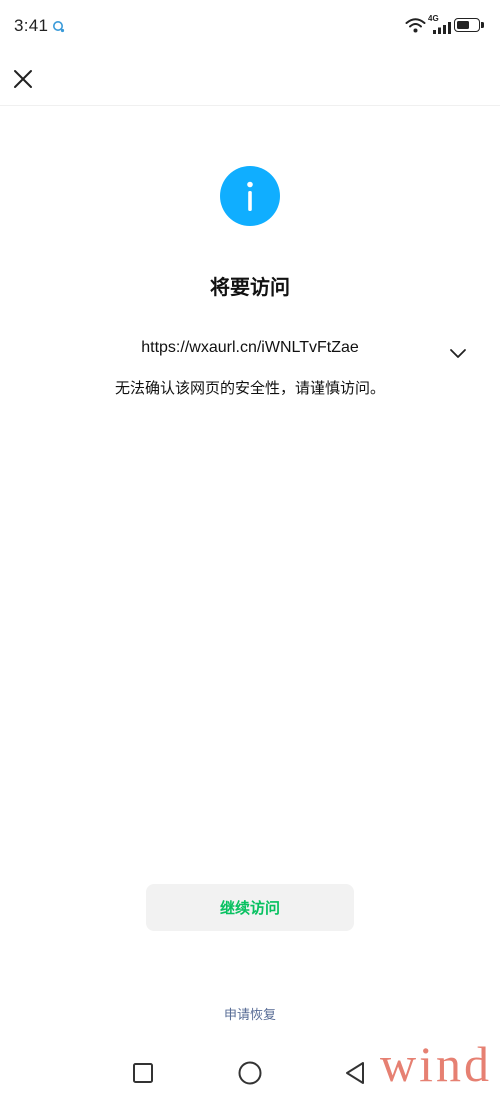 The height and width of the screenshot is (1100, 500). What do you see at coordinates (249, 388) in the screenshot?
I see `security-warning: 无法确认该网页的安全性，请谨慎访问。` at bounding box center [249, 388].